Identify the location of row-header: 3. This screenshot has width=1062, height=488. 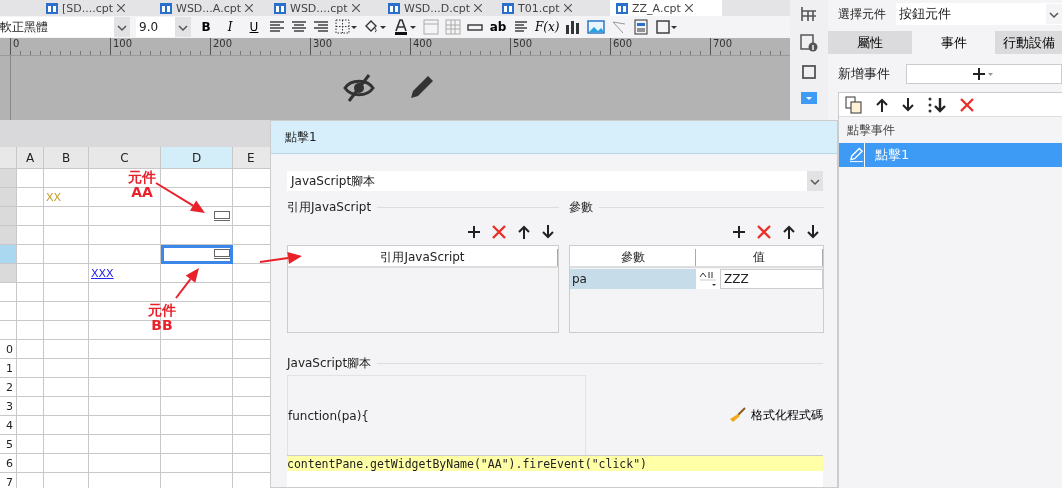
(8, 406).